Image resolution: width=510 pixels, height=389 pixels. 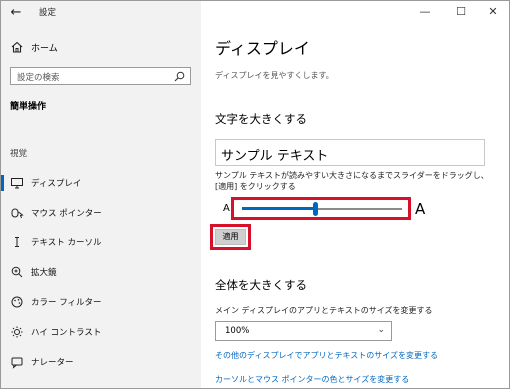 I want to click on close-button: ✕, so click(x=493, y=12).